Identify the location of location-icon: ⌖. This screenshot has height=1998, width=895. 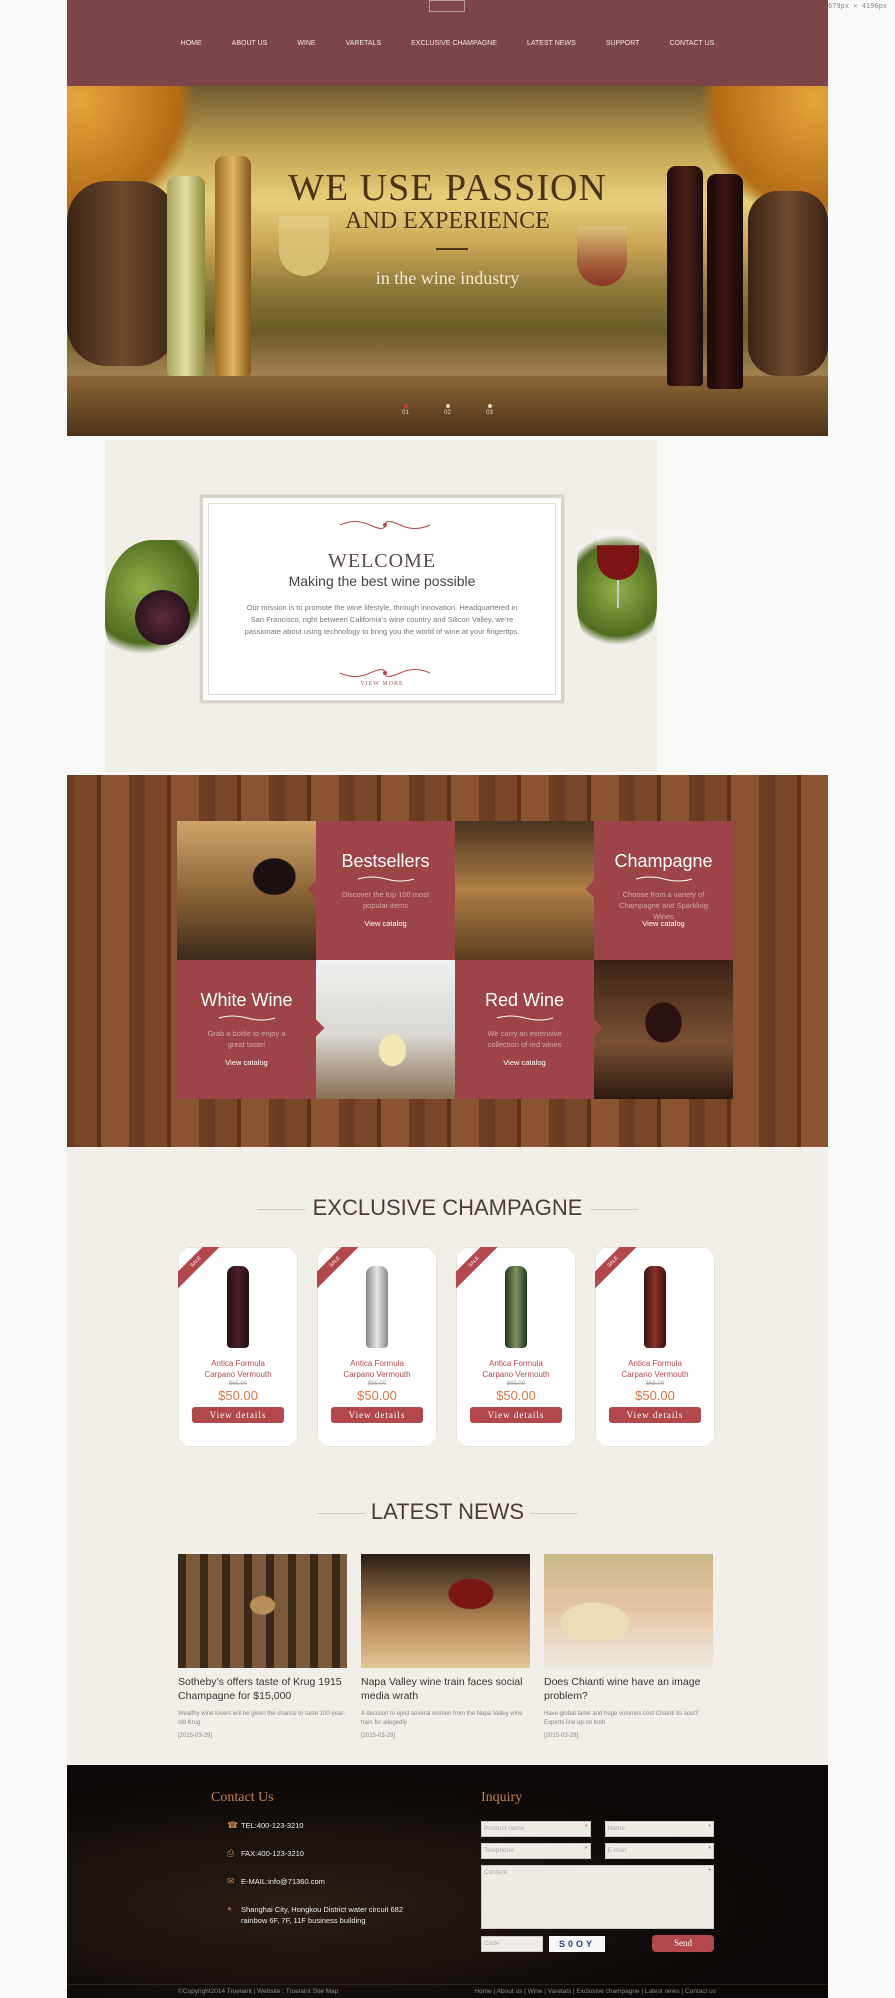
(230, 1909).